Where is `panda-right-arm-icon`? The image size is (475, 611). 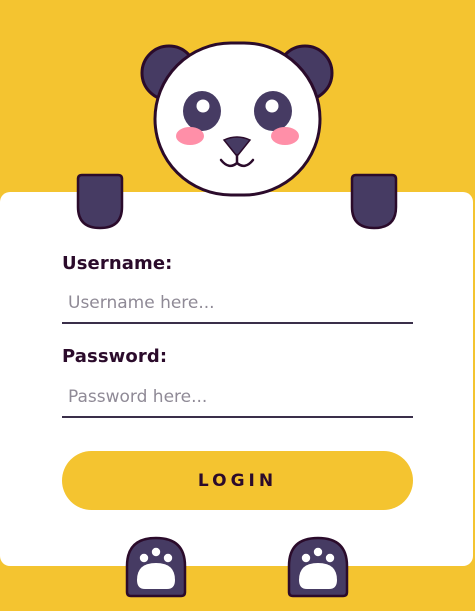 panda-right-arm-icon is located at coordinates (374, 201).